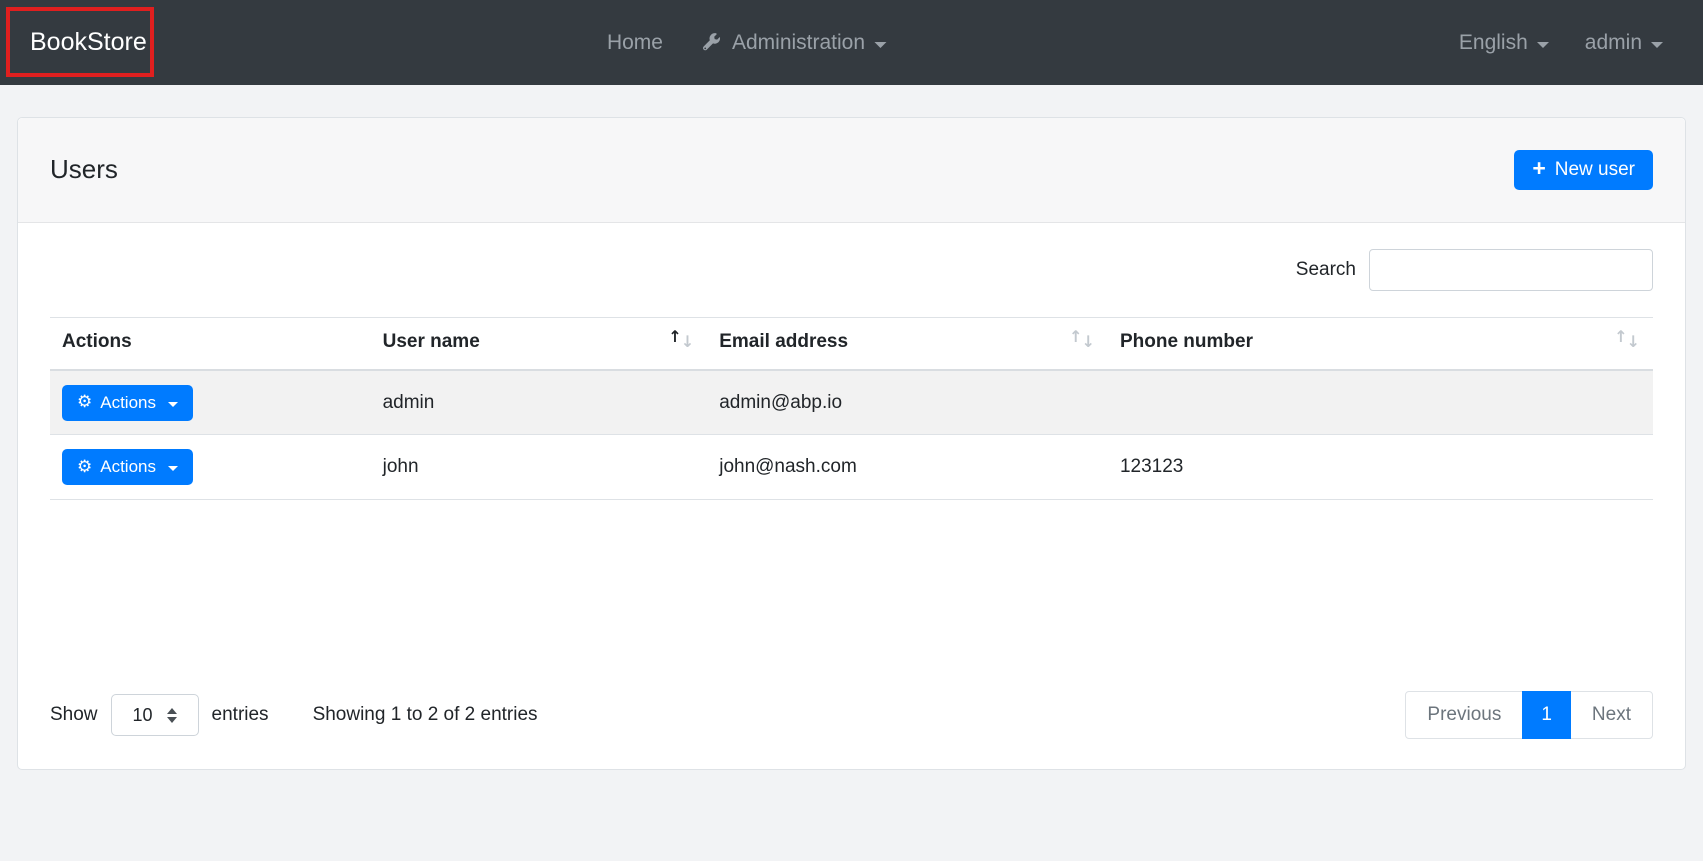  I want to click on wrench-icon, so click(711, 42).